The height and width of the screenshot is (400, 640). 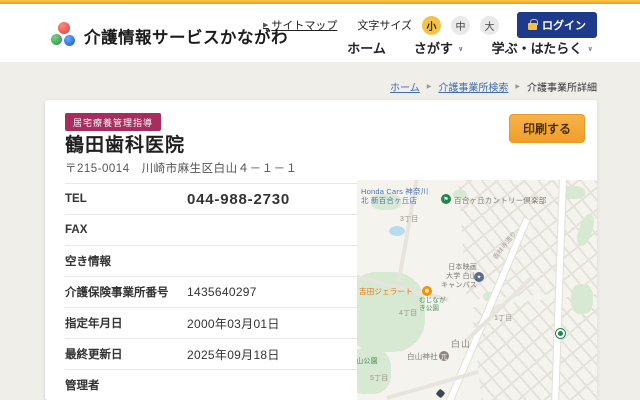 I want to click on map-label: 白山公園, so click(x=367, y=361).